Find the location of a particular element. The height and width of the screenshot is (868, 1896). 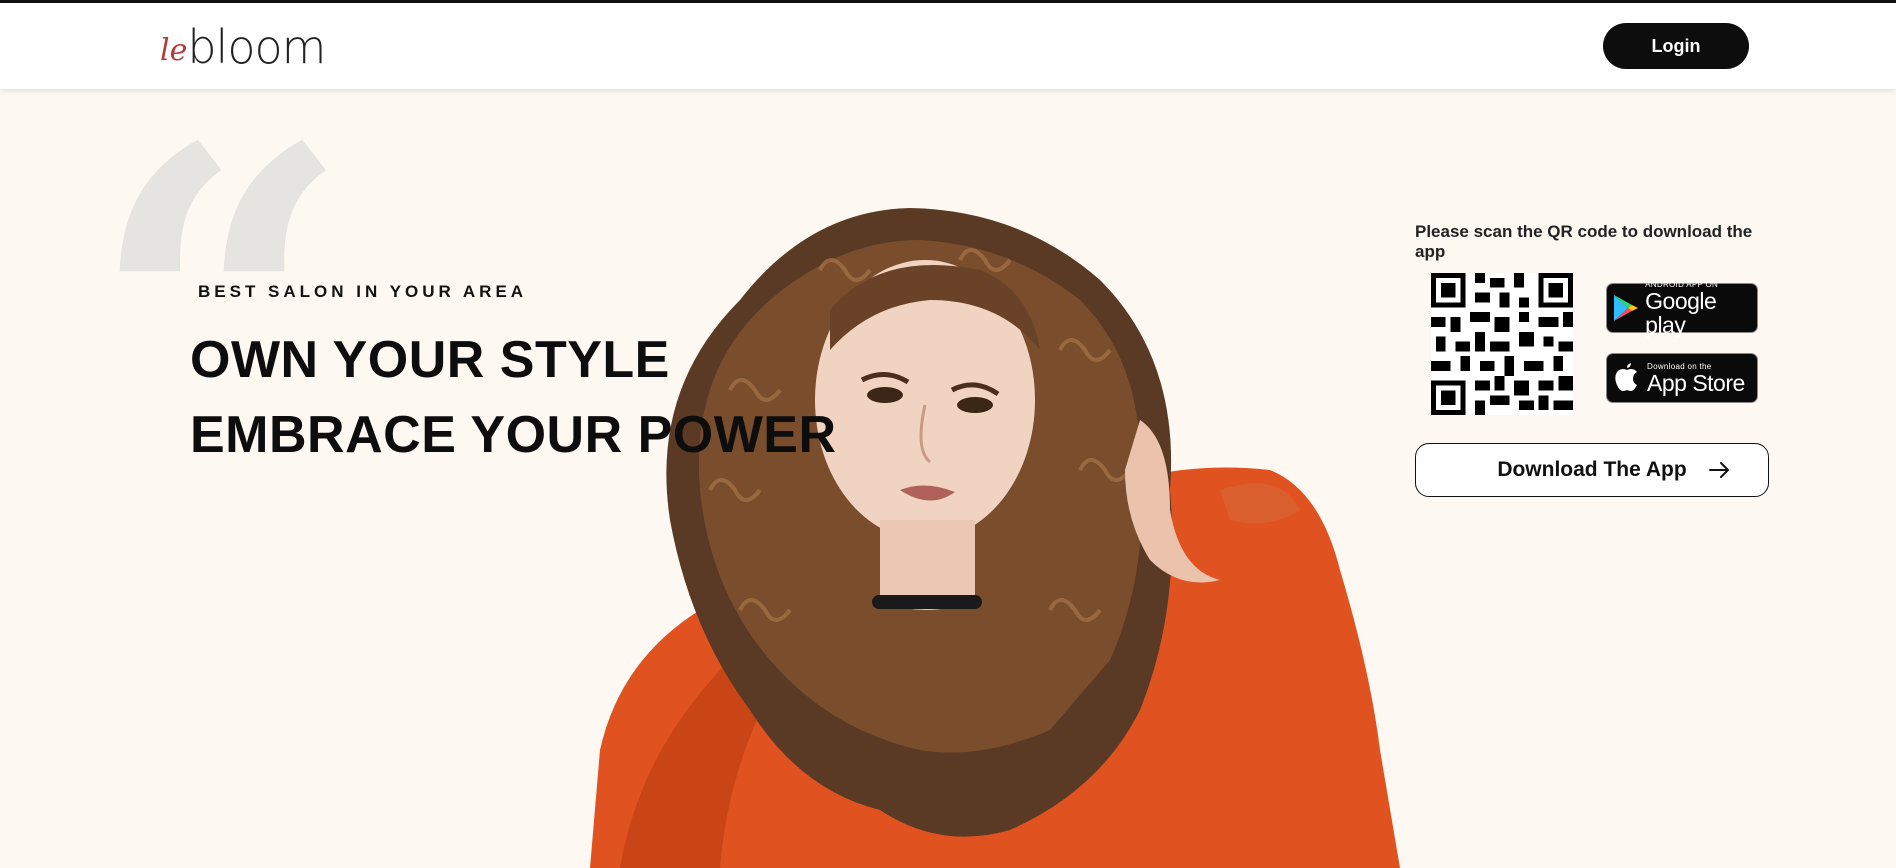

google-play-button: ANDROID APP ON Google play is located at coordinates (1682, 308).